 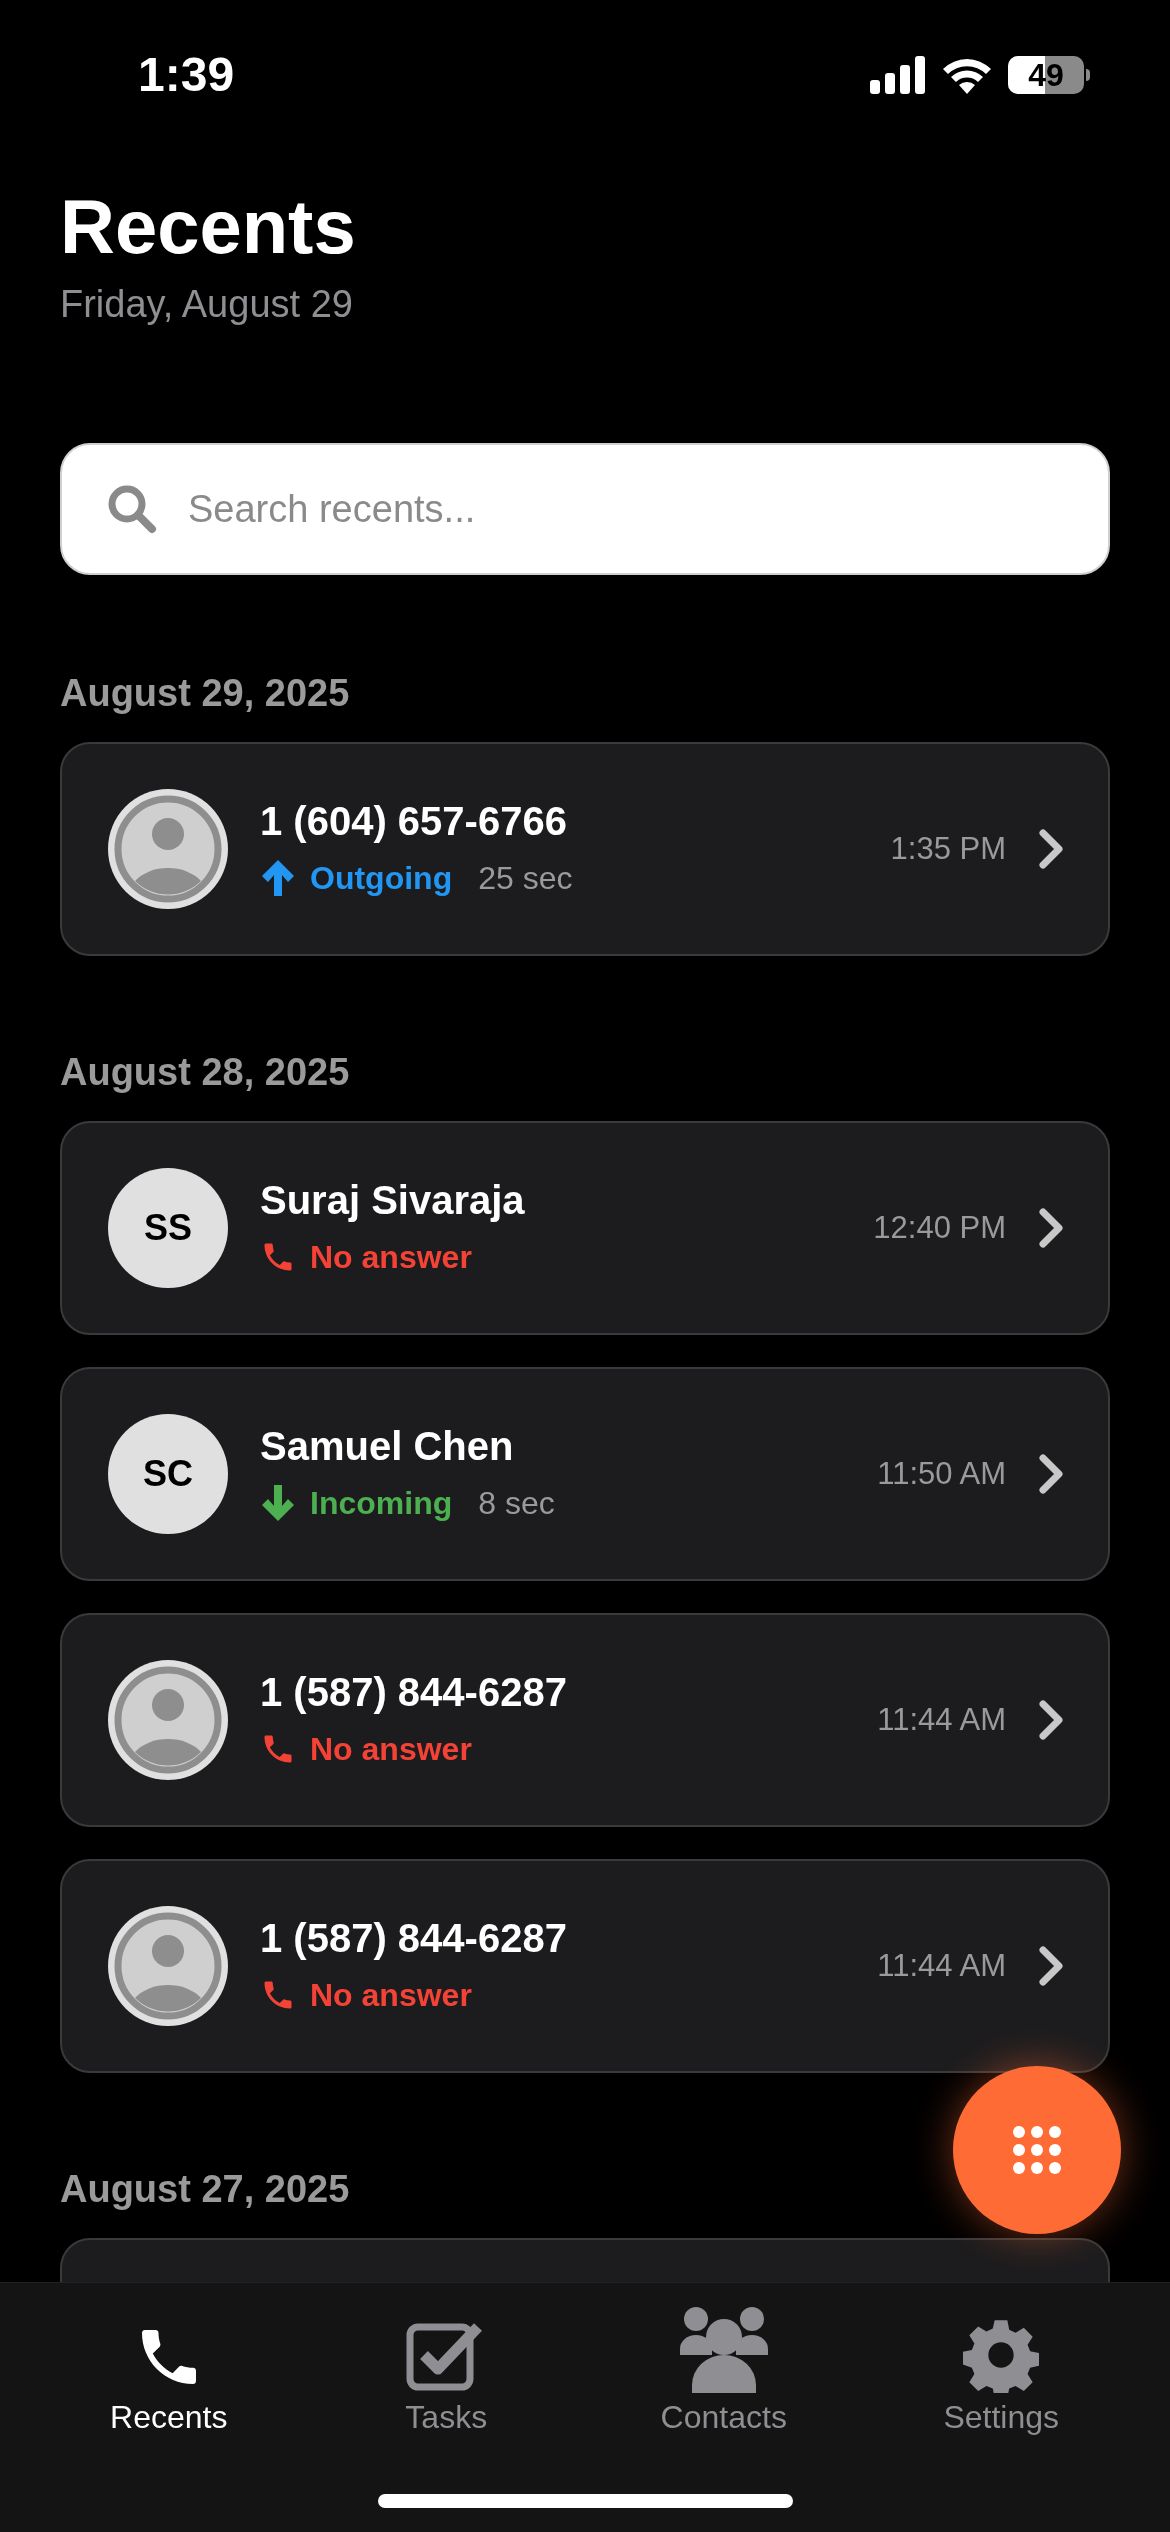 I want to click on tab: Recents, so click(x=168, y=2369).